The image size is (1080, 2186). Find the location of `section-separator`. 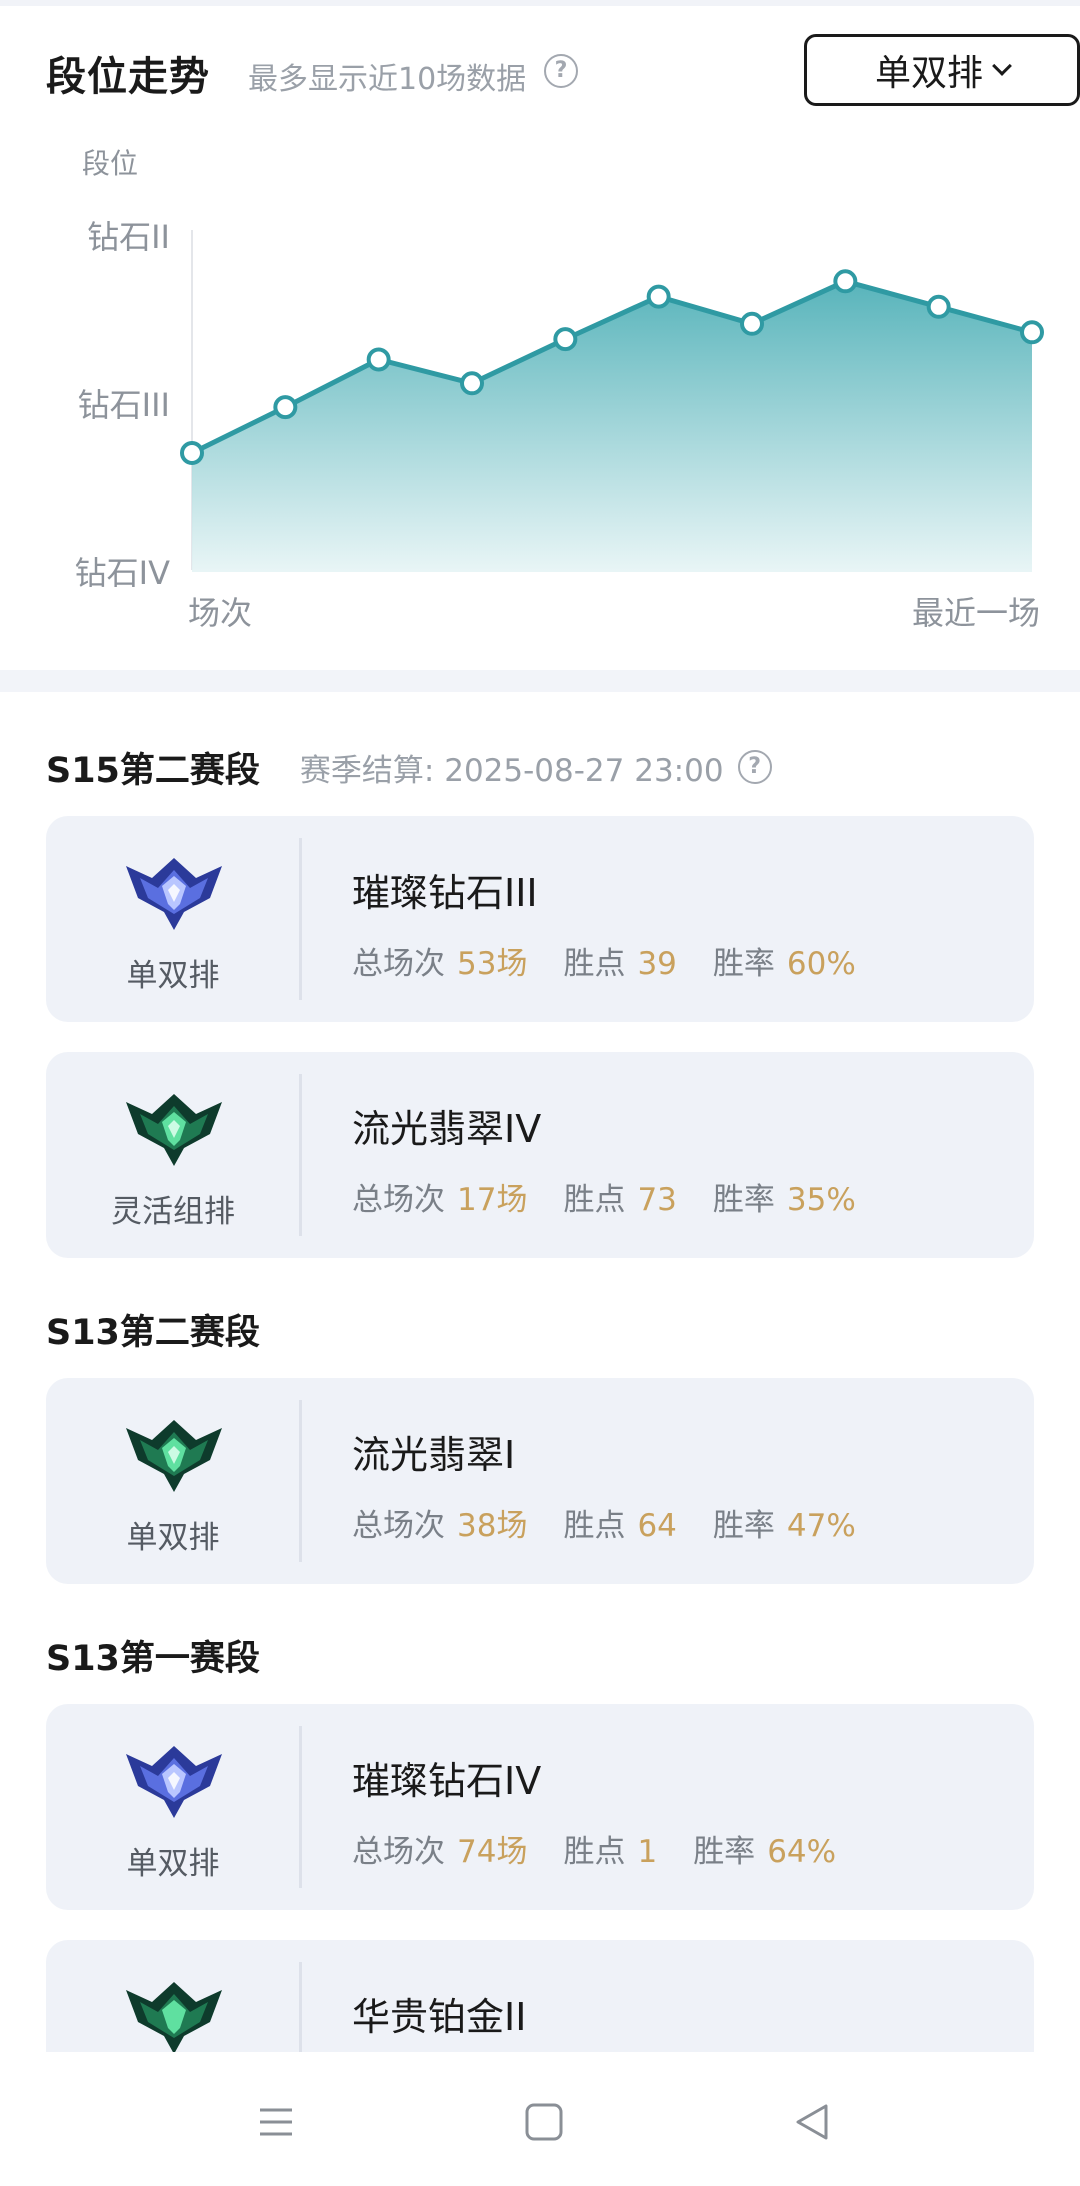

section-separator is located at coordinates (540, 681).